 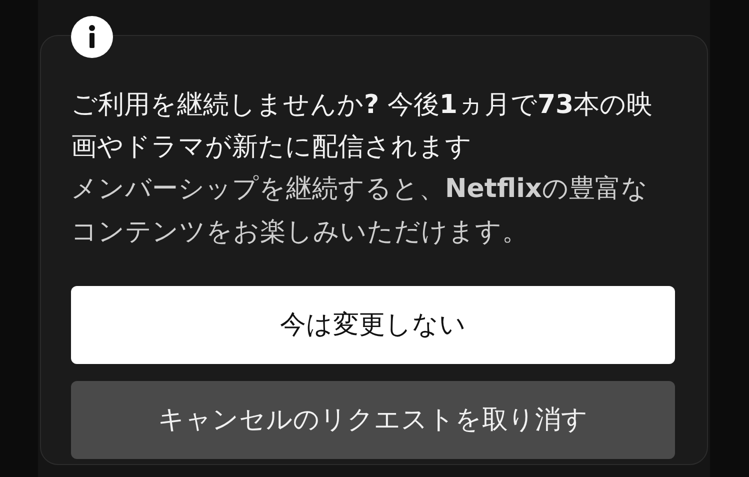 I want to click on dialog-message: メンバーシップを継続すると、Netflixの豊富なコンテンツをお楽しみいただけます。, so click(x=360, y=211).